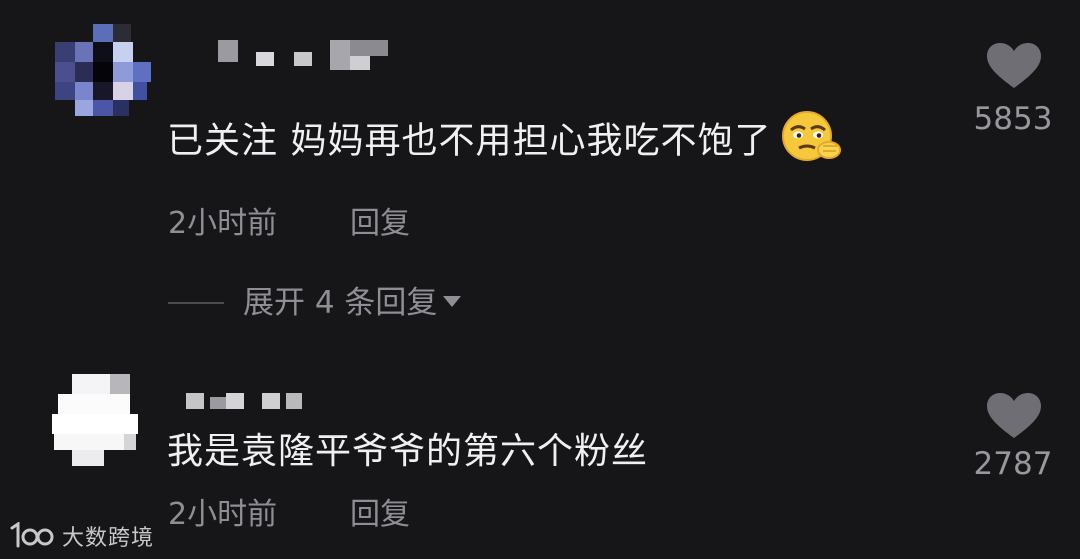 This screenshot has width=1080, height=559. I want to click on comment-text: 已关注 妈妈再也不用担心我吃不饱了, so click(505, 142).